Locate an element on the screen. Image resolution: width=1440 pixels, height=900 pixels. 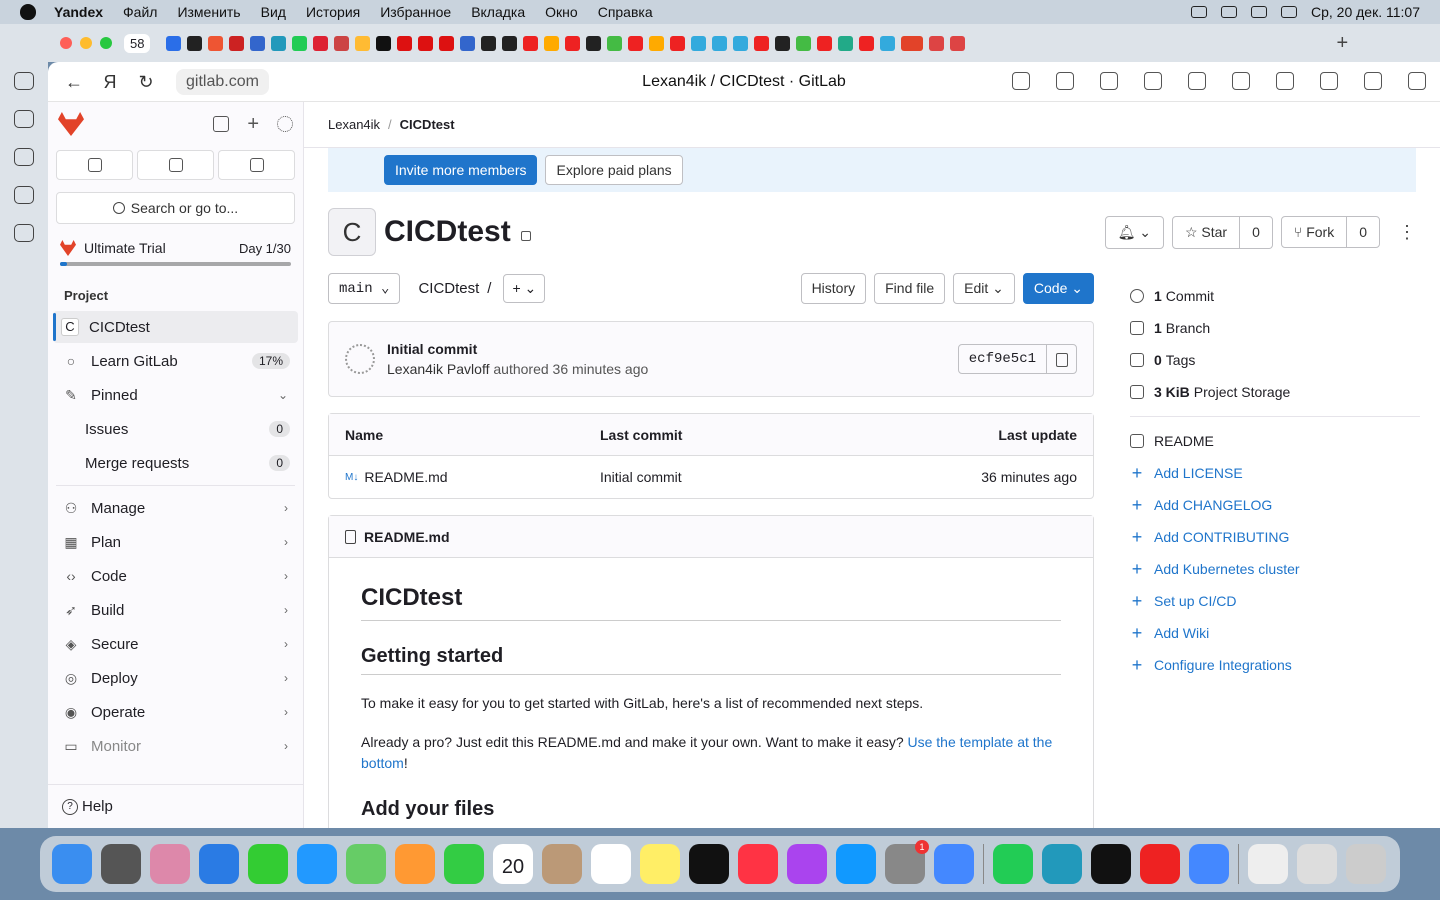
gmail-tab-icon is located at coordinates (958, 43).